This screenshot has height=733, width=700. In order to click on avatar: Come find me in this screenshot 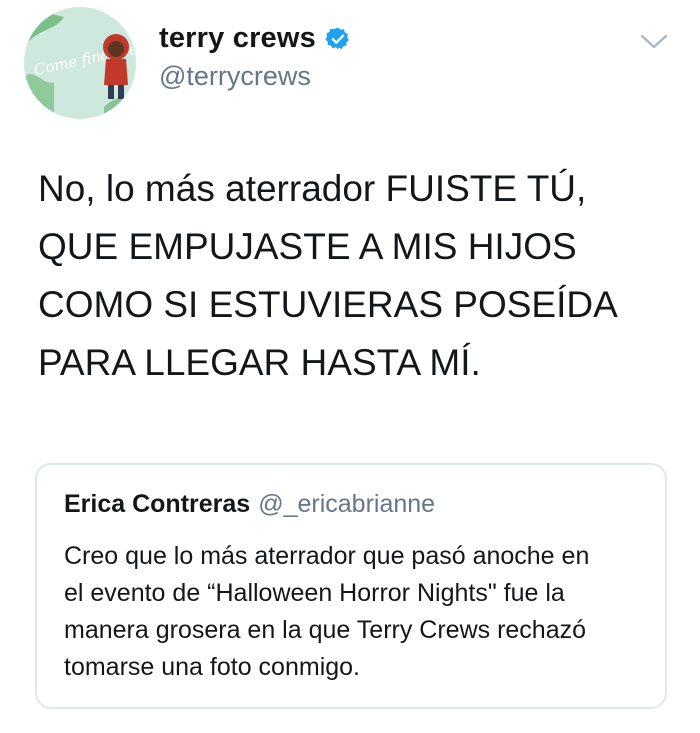, I will do `click(80, 63)`.